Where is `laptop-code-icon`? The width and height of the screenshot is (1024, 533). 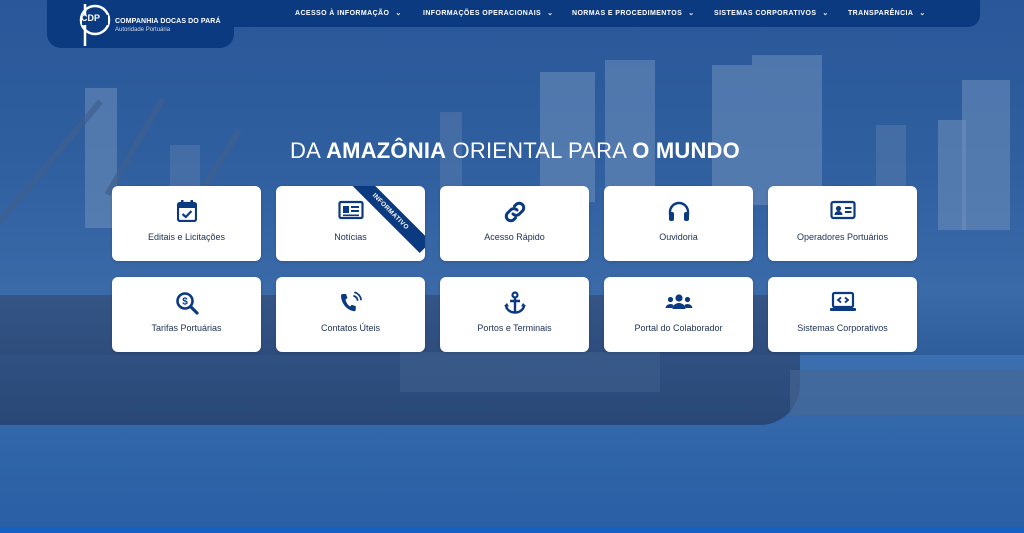 laptop-code-icon is located at coordinates (842, 301).